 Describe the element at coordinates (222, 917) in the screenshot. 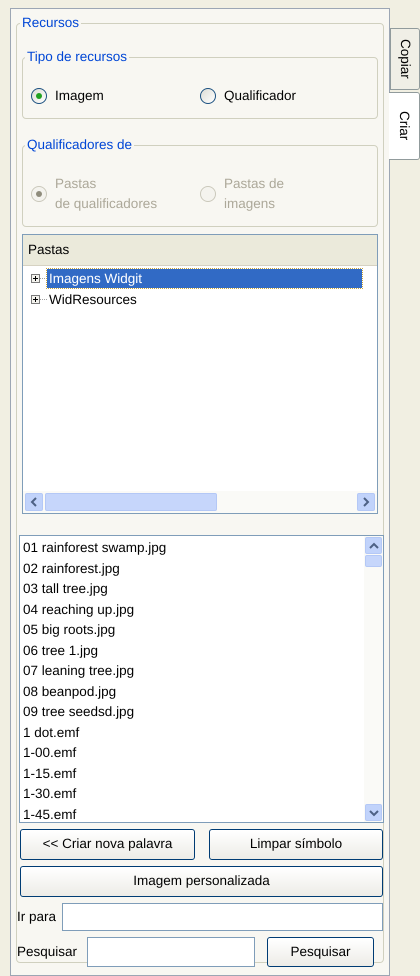

I see `go-to-field` at that location.